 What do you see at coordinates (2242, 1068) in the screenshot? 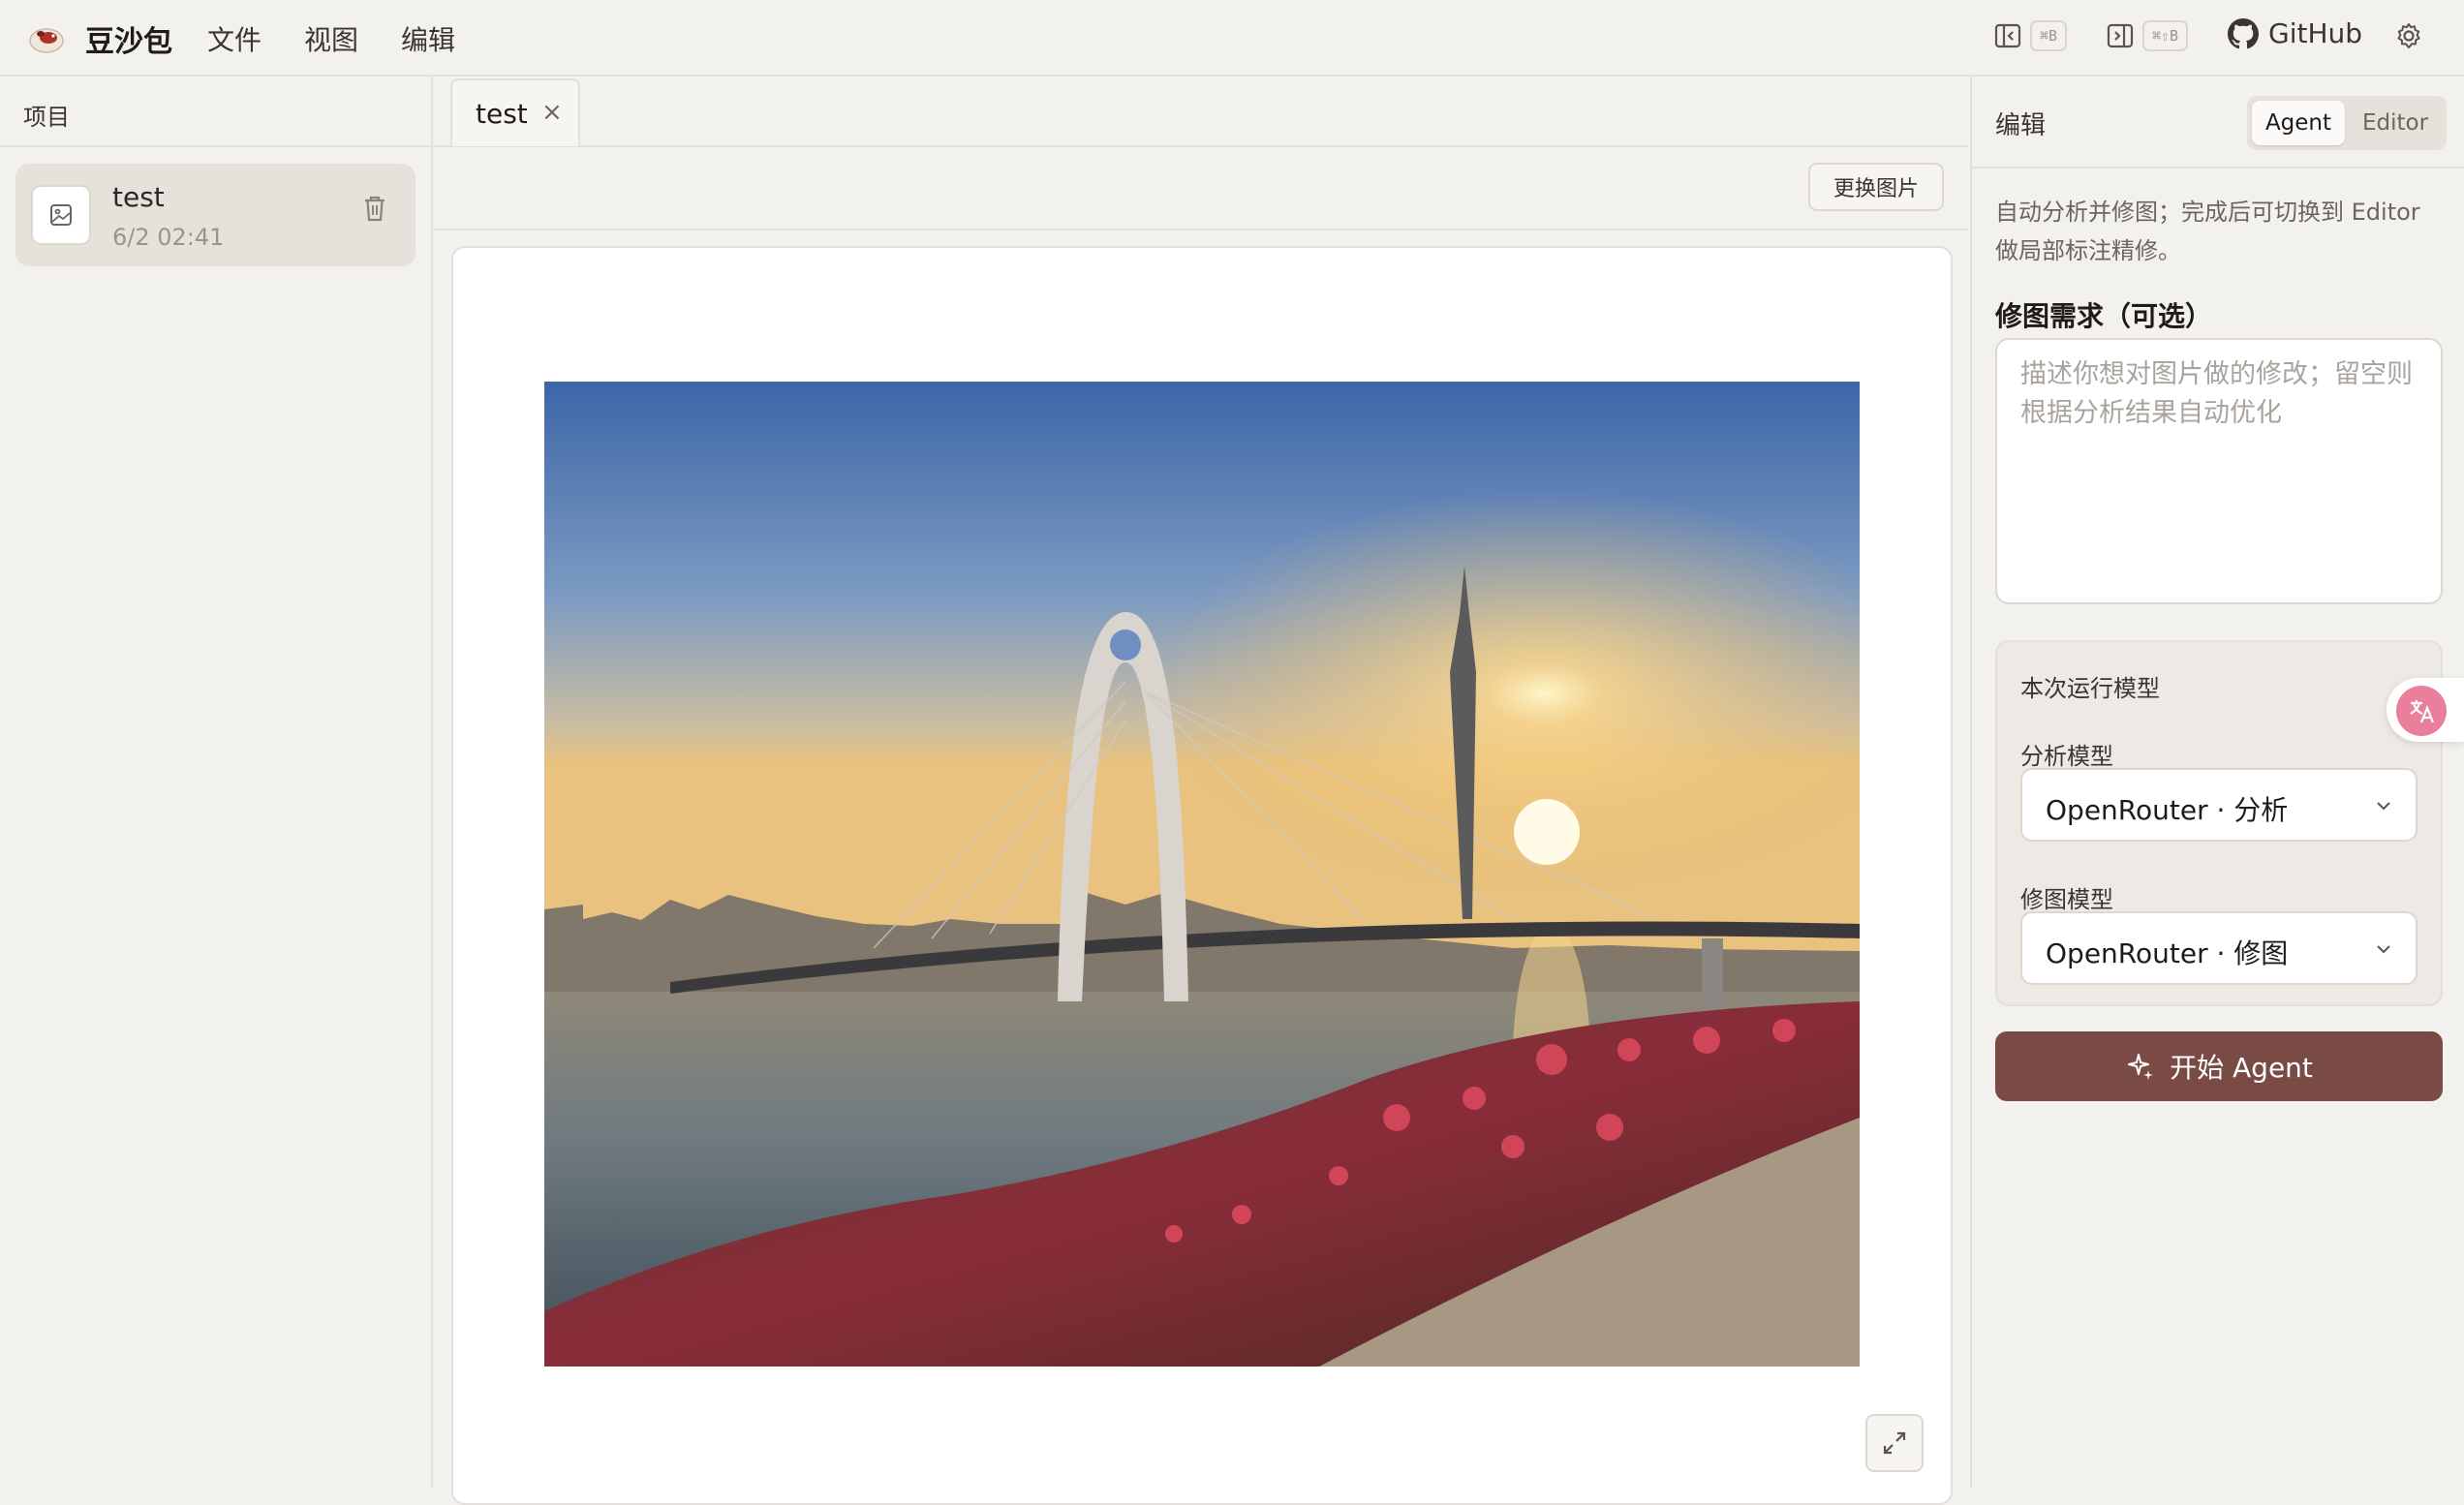
I see `start-agent-label: 开始 Agent` at bounding box center [2242, 1068].